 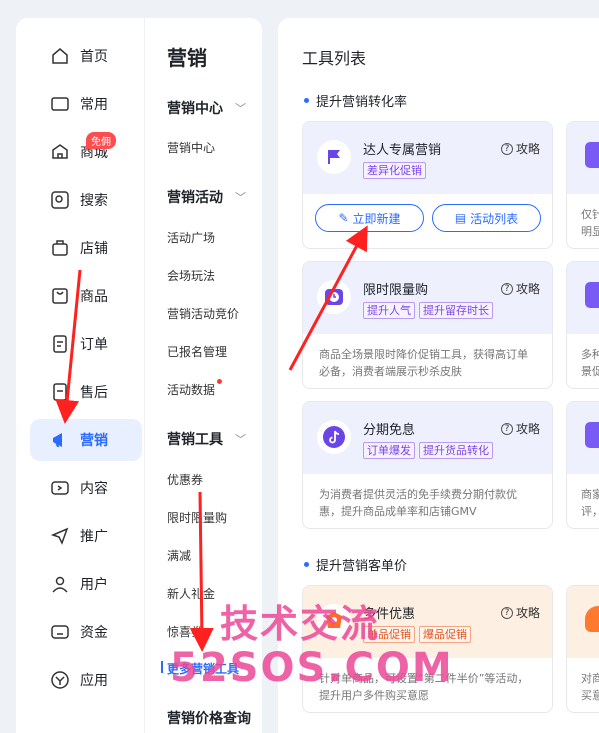 What do you see at coordinates (191, 593) in the screenshot?
I see `submenu-item-newcomer-gift: 新人礼金` at bounding box center [191, 593].